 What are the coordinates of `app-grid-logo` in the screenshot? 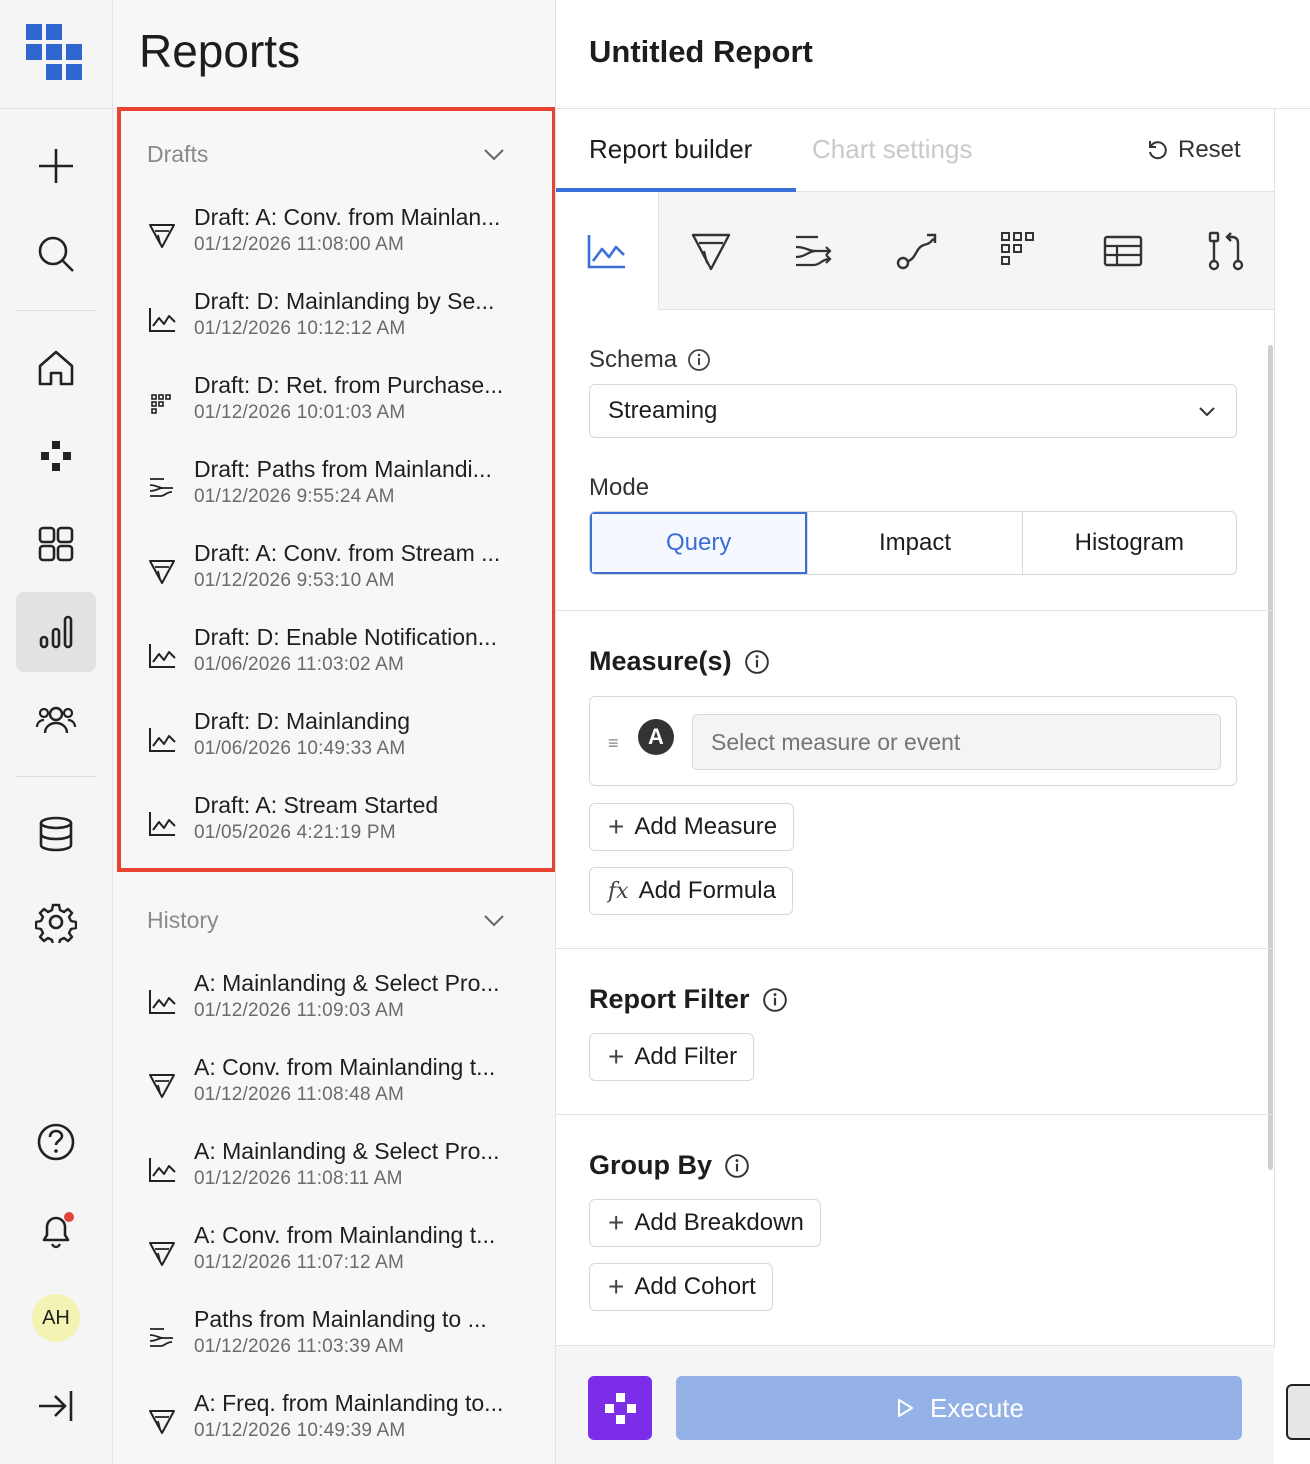 It's located at (55, 52).